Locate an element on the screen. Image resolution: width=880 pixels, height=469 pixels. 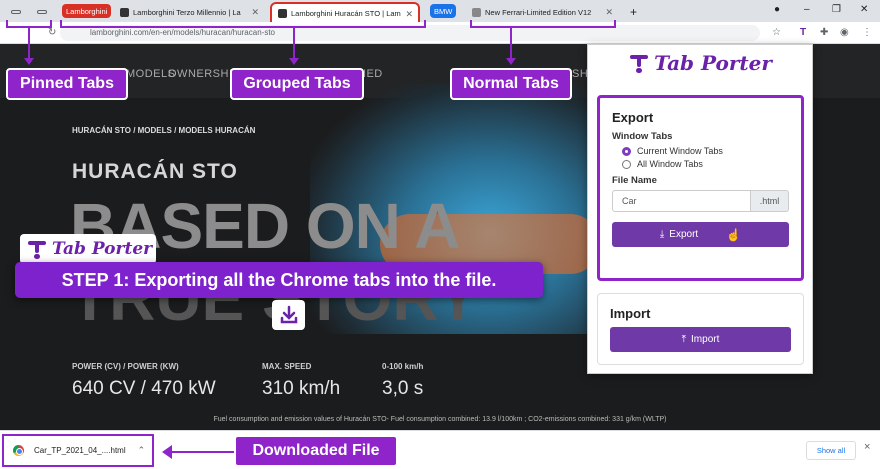
close-downloads-bar-icon: × is located at coordinates (867, 447).